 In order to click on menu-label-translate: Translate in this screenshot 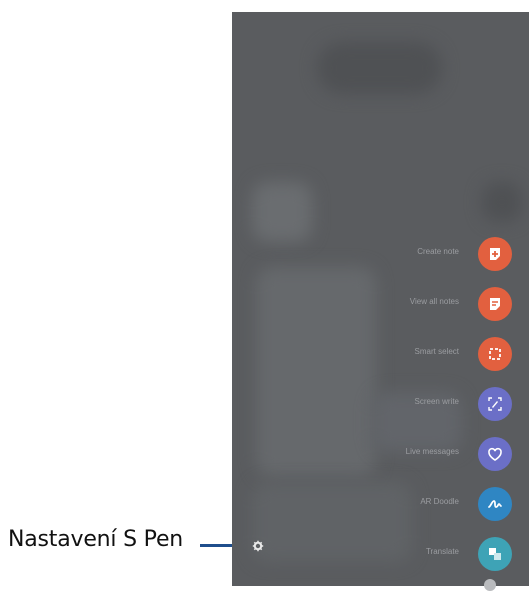, I will do `click(442, 551)`.